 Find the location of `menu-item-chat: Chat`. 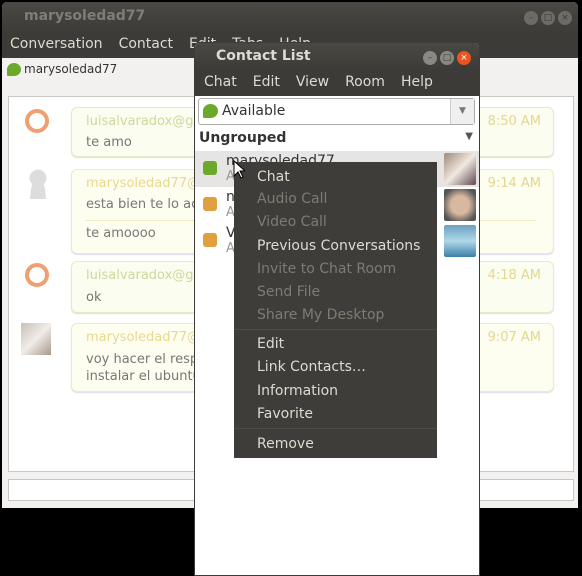

menu-item-chat: Chat is located at coordinates (273, 177).